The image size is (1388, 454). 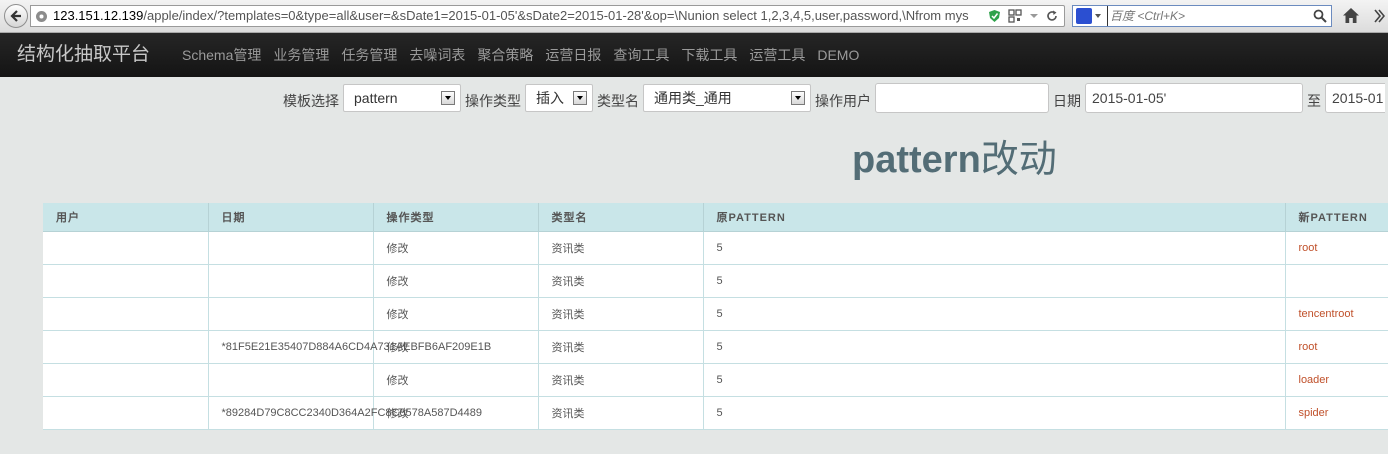 I want to click on qr-code-icon, so click(x=1015, y=16).